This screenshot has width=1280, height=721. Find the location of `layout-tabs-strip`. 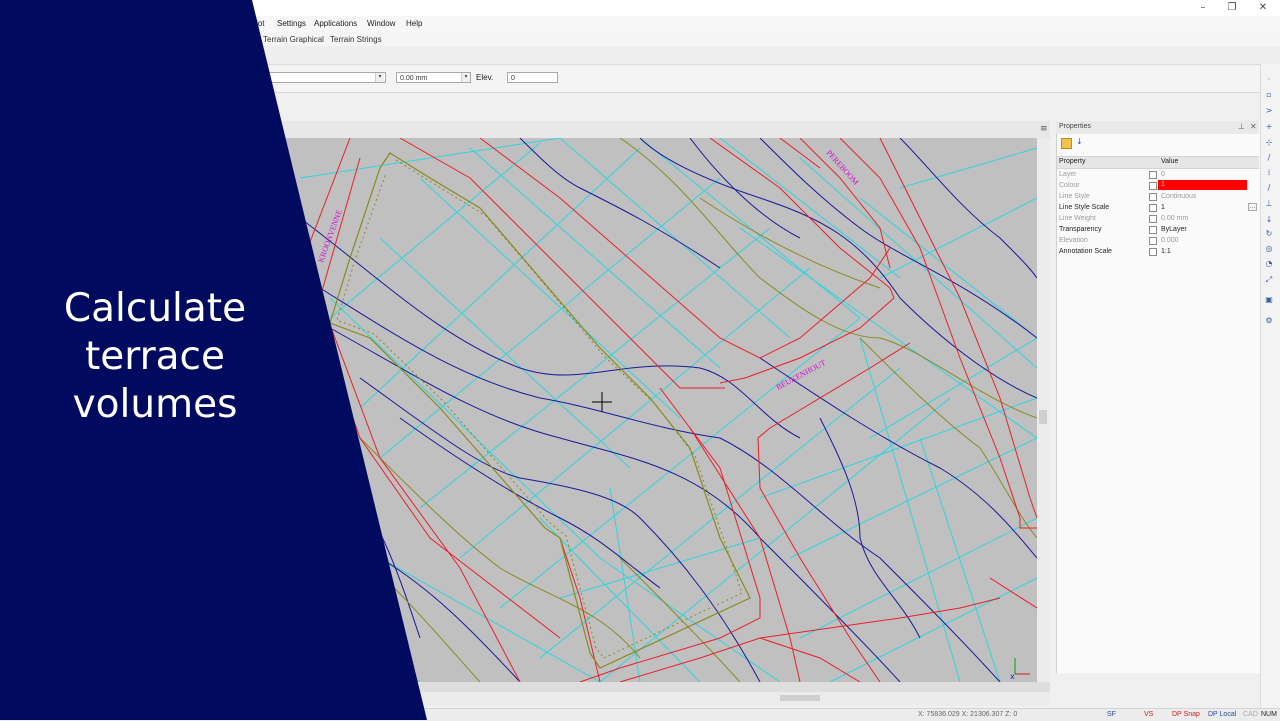

layout-tabs-strip is located at coordinates (735, 687).